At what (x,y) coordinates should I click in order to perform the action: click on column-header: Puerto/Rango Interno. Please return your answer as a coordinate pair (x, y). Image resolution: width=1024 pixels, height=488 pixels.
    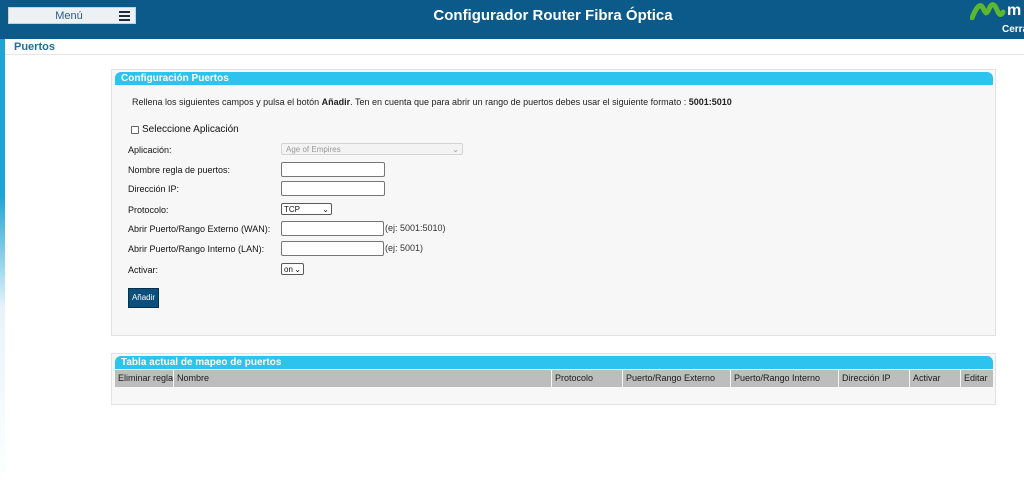
    Looking at the image, I should click on (785, 378).